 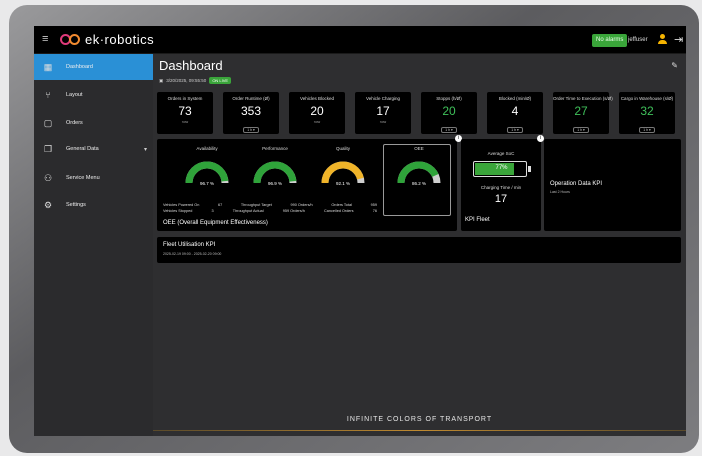 What do you see at coordinates (360, 40) in the screenshot?
I see `top-bar: ≡ ek·robotics No alarms jeffuser ⇥` at bounding box center [360, 40].